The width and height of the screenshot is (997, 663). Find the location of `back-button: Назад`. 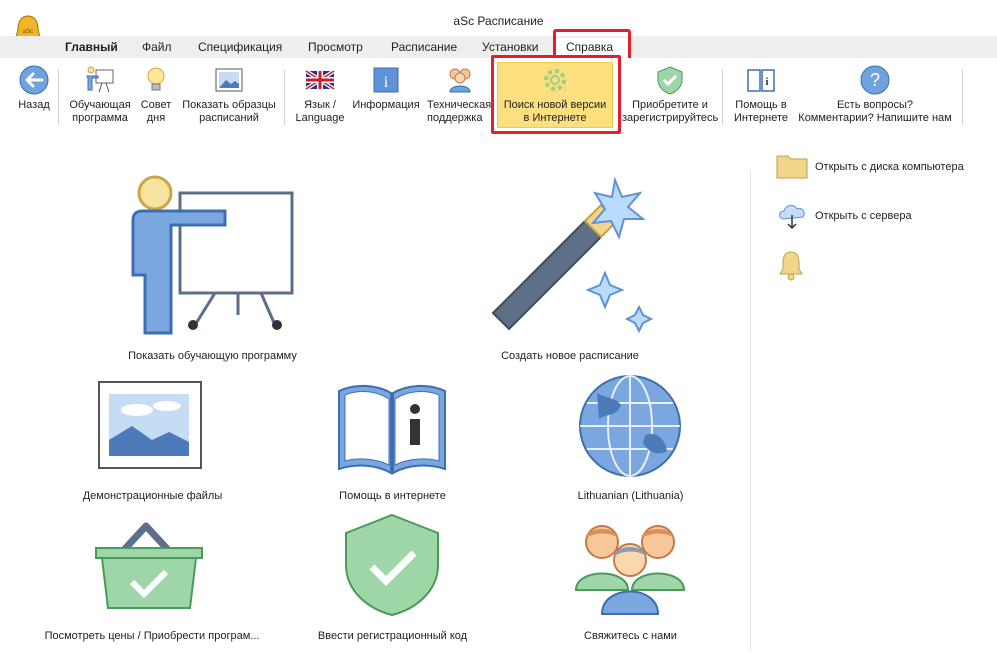

back-button: Назад is located at coordinates (34, 95).